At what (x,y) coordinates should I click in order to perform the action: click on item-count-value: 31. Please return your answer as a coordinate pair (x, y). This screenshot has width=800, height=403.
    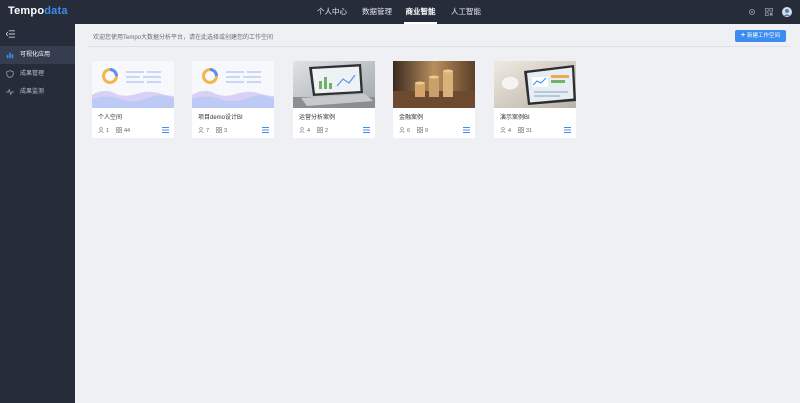
    Looking at the image, I should click on (529, 131).